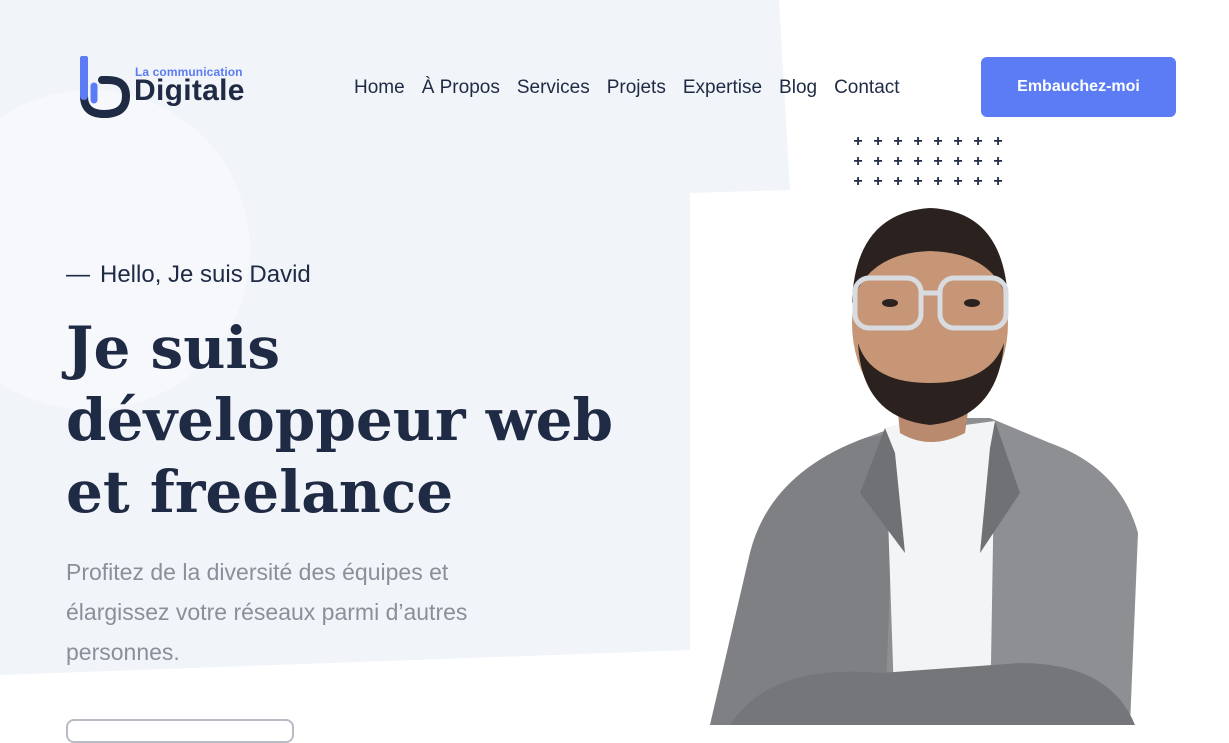  What do you see at coordinates (173, 348) in the screenshot?
I see `hero-title-line: Je suis` at bounding box center [173, 348].